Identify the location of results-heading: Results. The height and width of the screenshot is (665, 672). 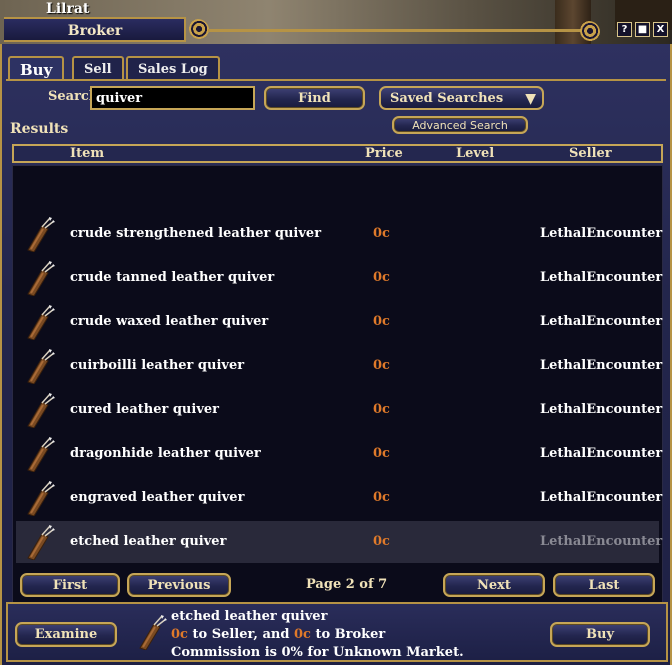
(39, 129).